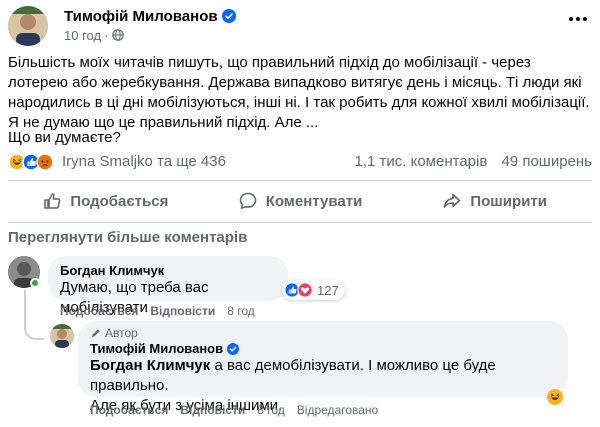 The image size is (600, 427). I want to click on comment-reactions: 127, so click(313, 290).